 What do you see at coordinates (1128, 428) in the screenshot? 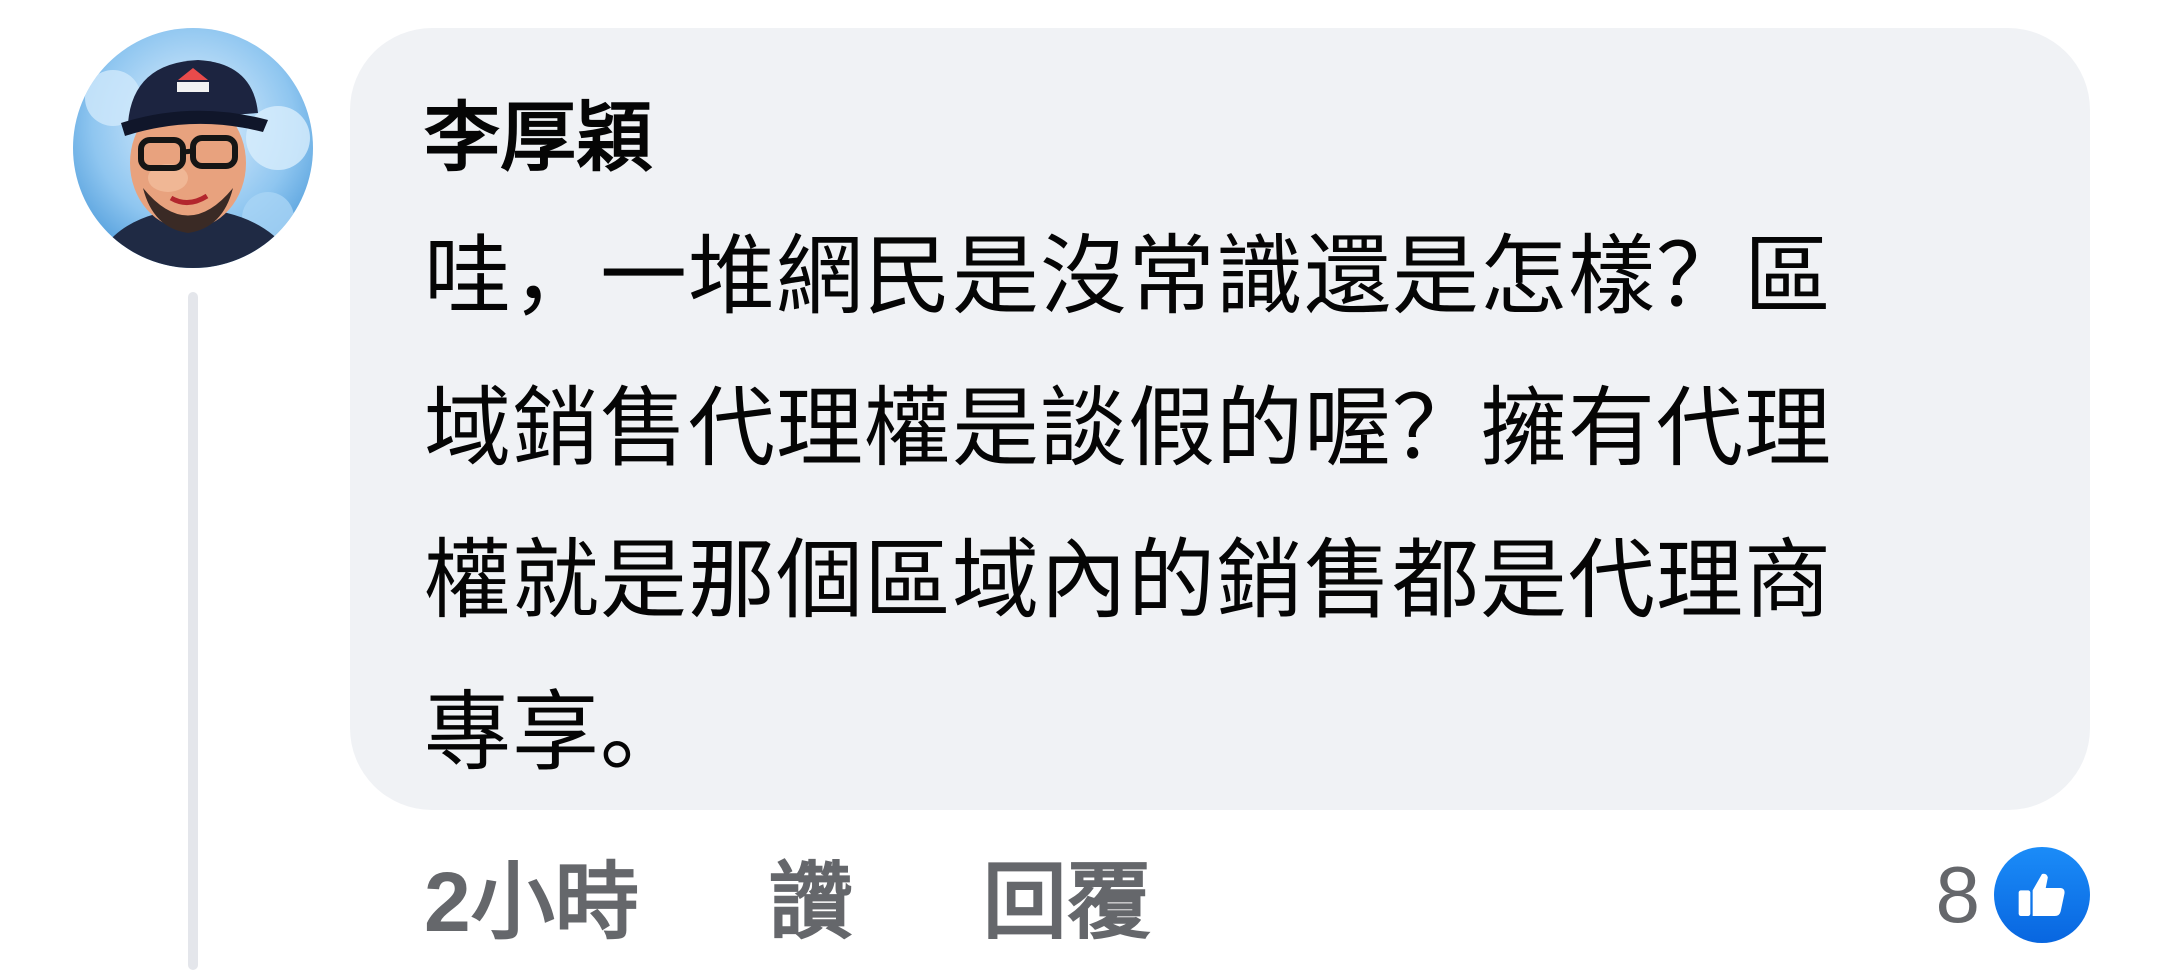
I see `comment-text-line: 域銷售代理權是談假的喔？擁有代理` at bounding box center [1128, 428].